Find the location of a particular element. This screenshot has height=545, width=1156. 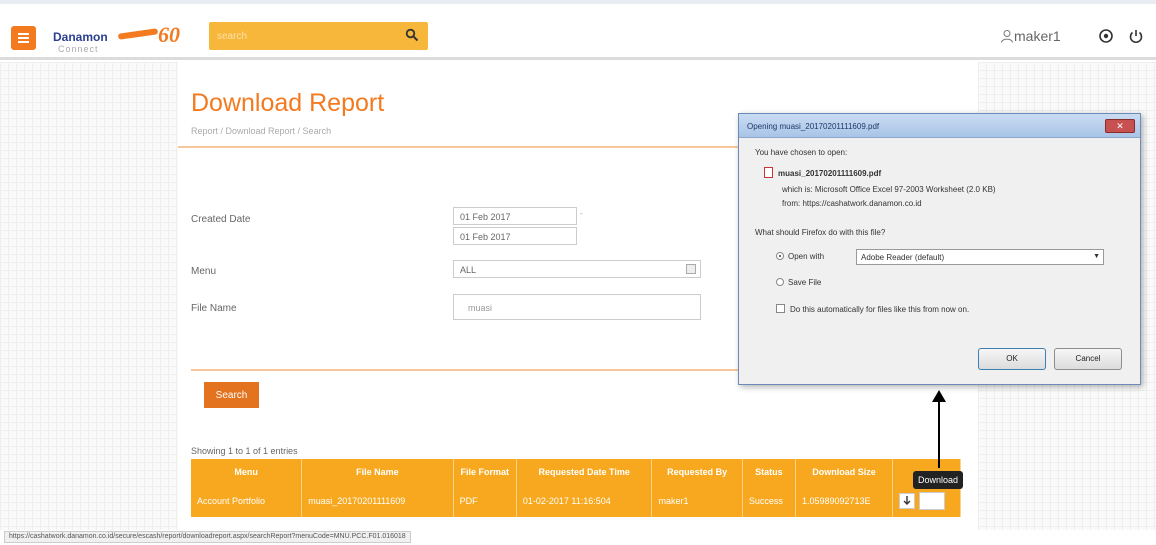

date-to-field: 01 Feb 2017 is located at coordinates (515, 236).